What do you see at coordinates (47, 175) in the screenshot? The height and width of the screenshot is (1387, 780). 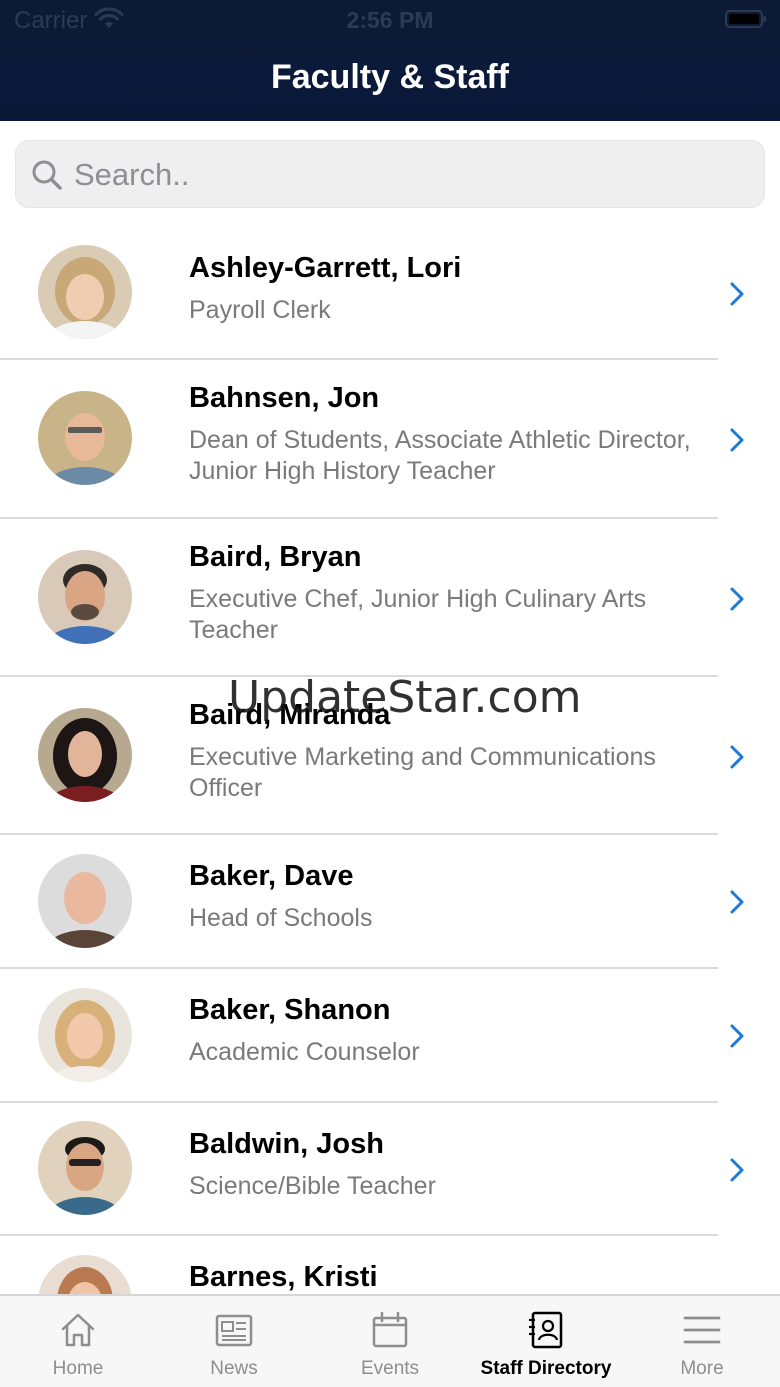 I see `search-icon` at bounding box center [47, 175].